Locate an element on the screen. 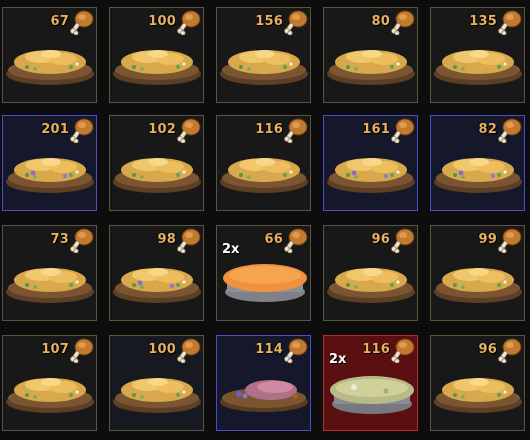 The image size is (530, 440). item-count: 102 is located at coordinates (162, 129).